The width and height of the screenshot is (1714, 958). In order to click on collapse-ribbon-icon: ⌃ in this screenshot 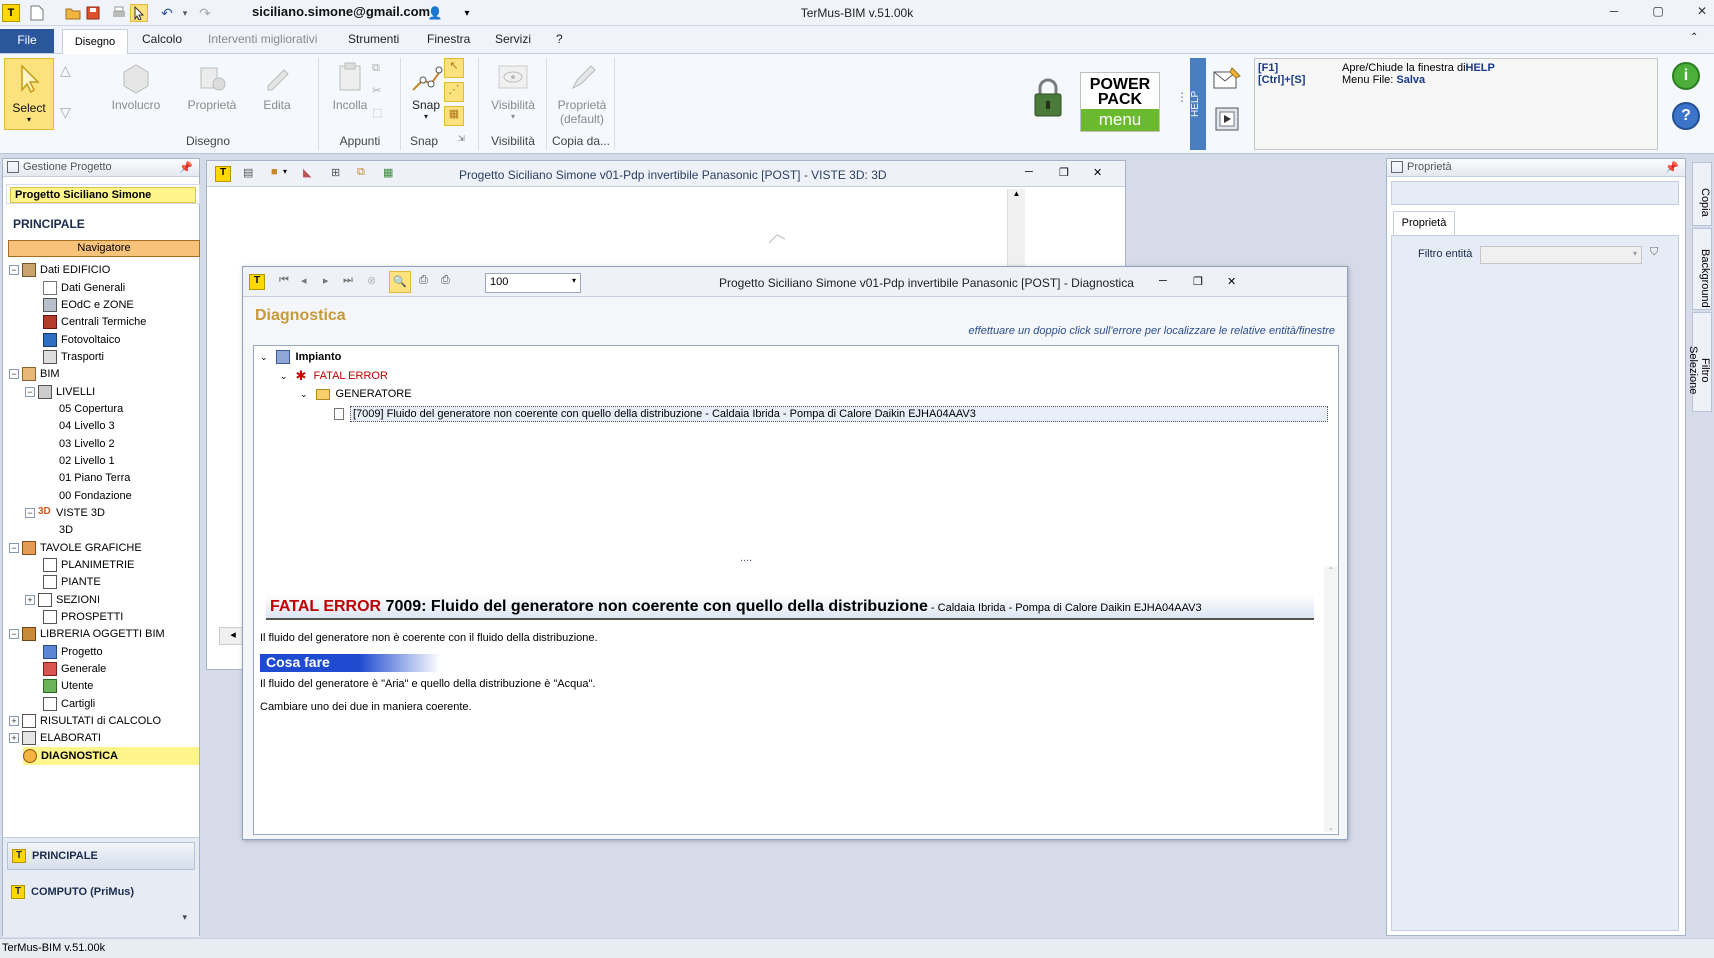, I will do `click(1694, 37)`.